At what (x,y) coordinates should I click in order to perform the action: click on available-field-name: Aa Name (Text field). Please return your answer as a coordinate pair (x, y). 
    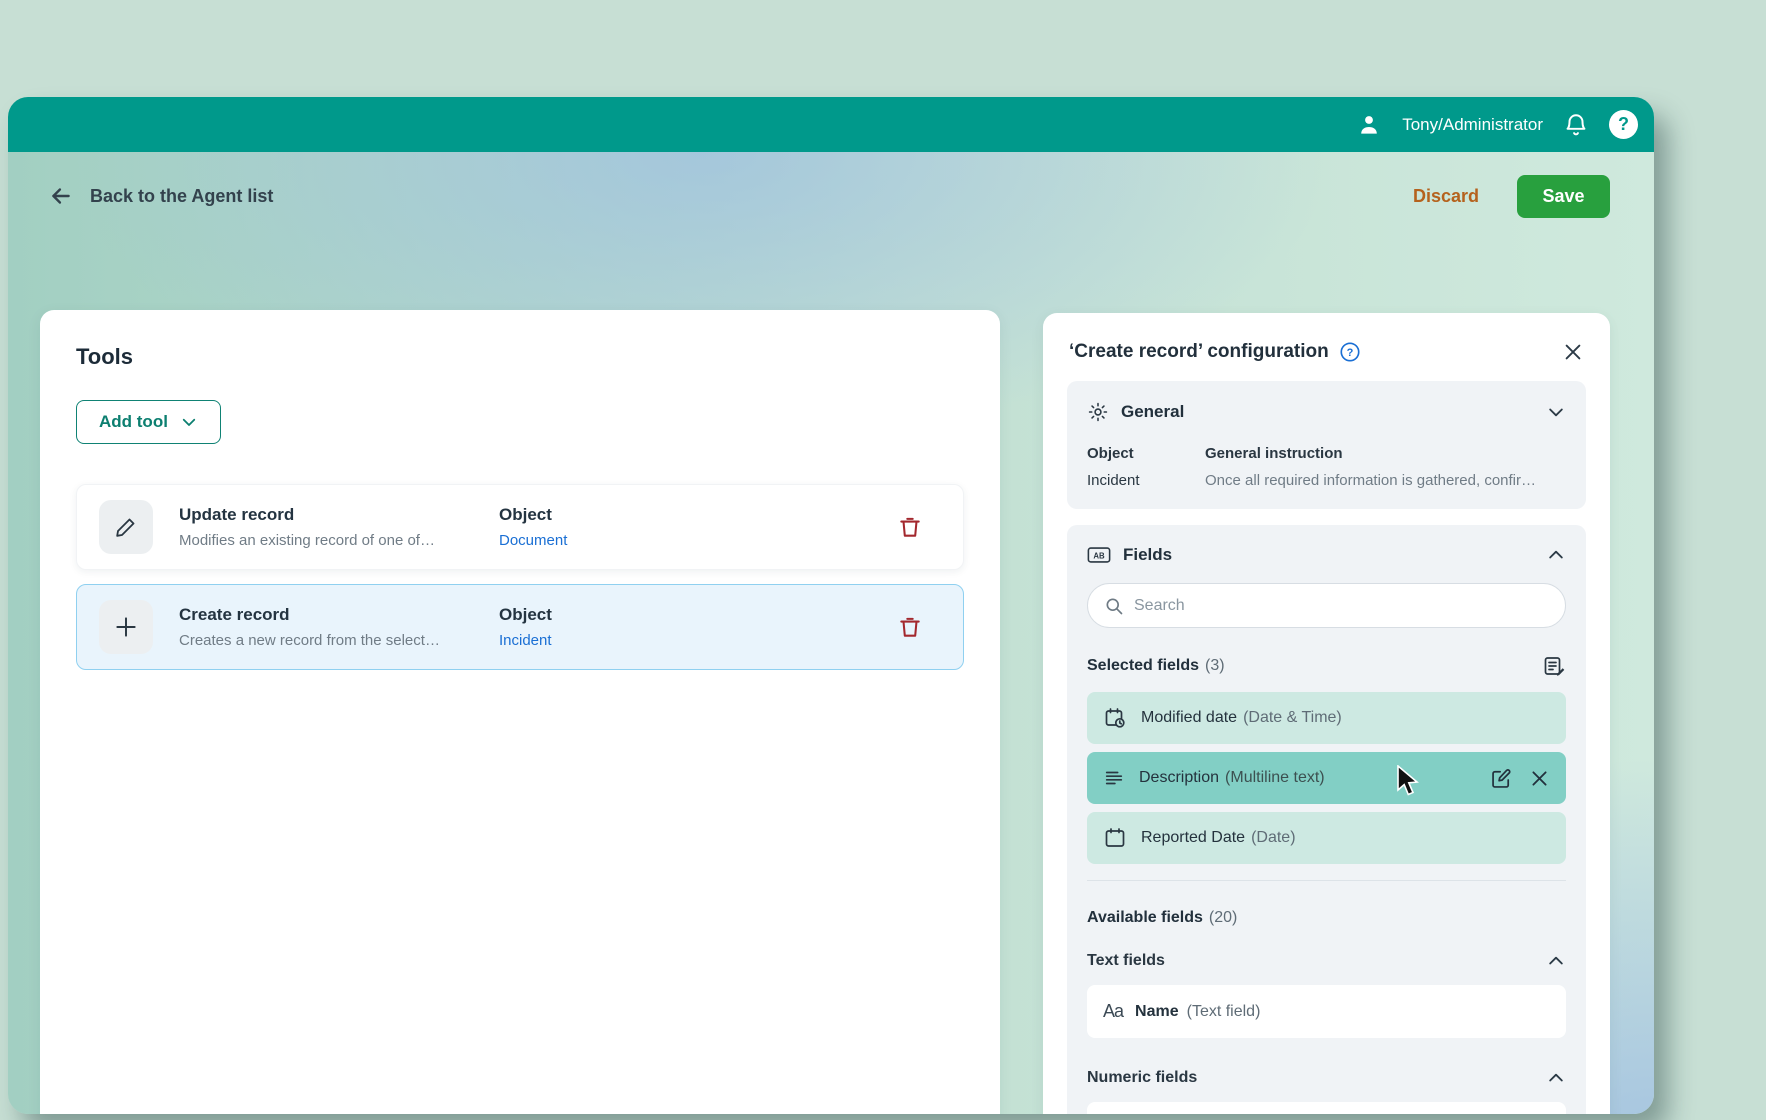
    Looking at the image, I should click on (1326, 1011).